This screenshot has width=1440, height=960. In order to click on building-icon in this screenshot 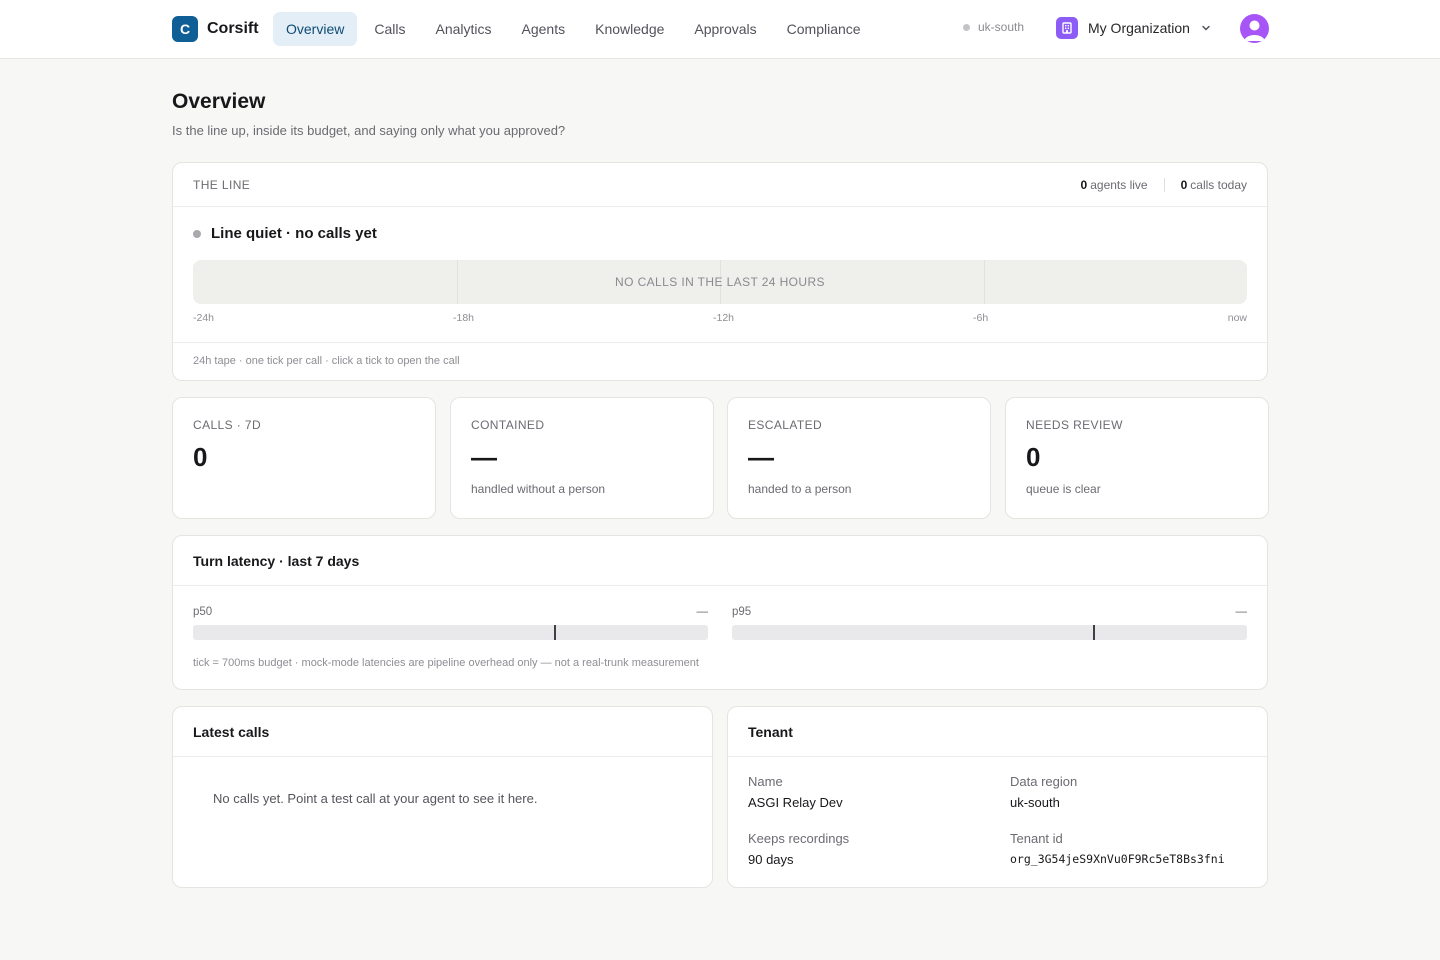, I will do `click(1067, 28)`.